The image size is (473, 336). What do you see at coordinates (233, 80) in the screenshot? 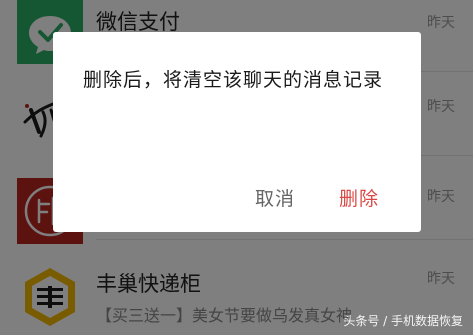
I see `dialog-message: 删除后，将清空该聊天的消息记录` at bounding box center [233, 80].